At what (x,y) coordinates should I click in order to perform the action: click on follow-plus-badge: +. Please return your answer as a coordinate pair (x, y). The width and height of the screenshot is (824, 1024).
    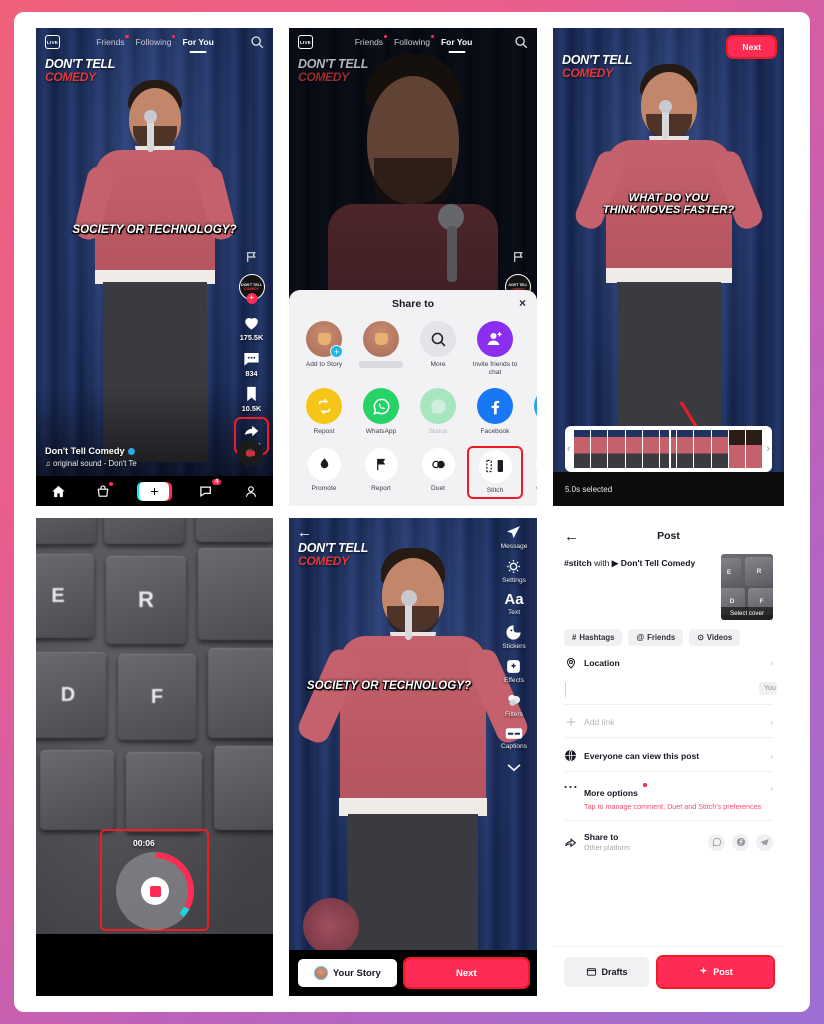
    Looking at the image, I should click on (251, 298).